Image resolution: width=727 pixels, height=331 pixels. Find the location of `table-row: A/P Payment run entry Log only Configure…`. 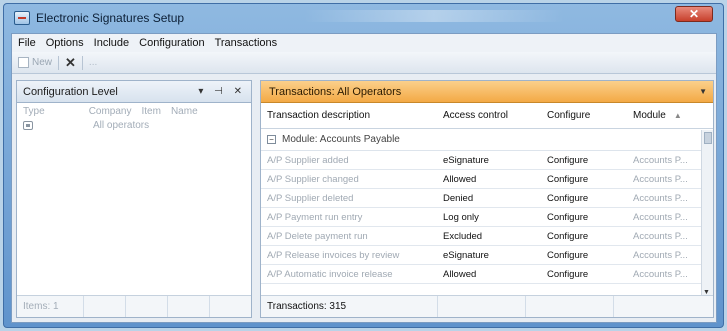

table-row: A/P Payment run entry Log only Configure… is located at coordinates (487, 217).